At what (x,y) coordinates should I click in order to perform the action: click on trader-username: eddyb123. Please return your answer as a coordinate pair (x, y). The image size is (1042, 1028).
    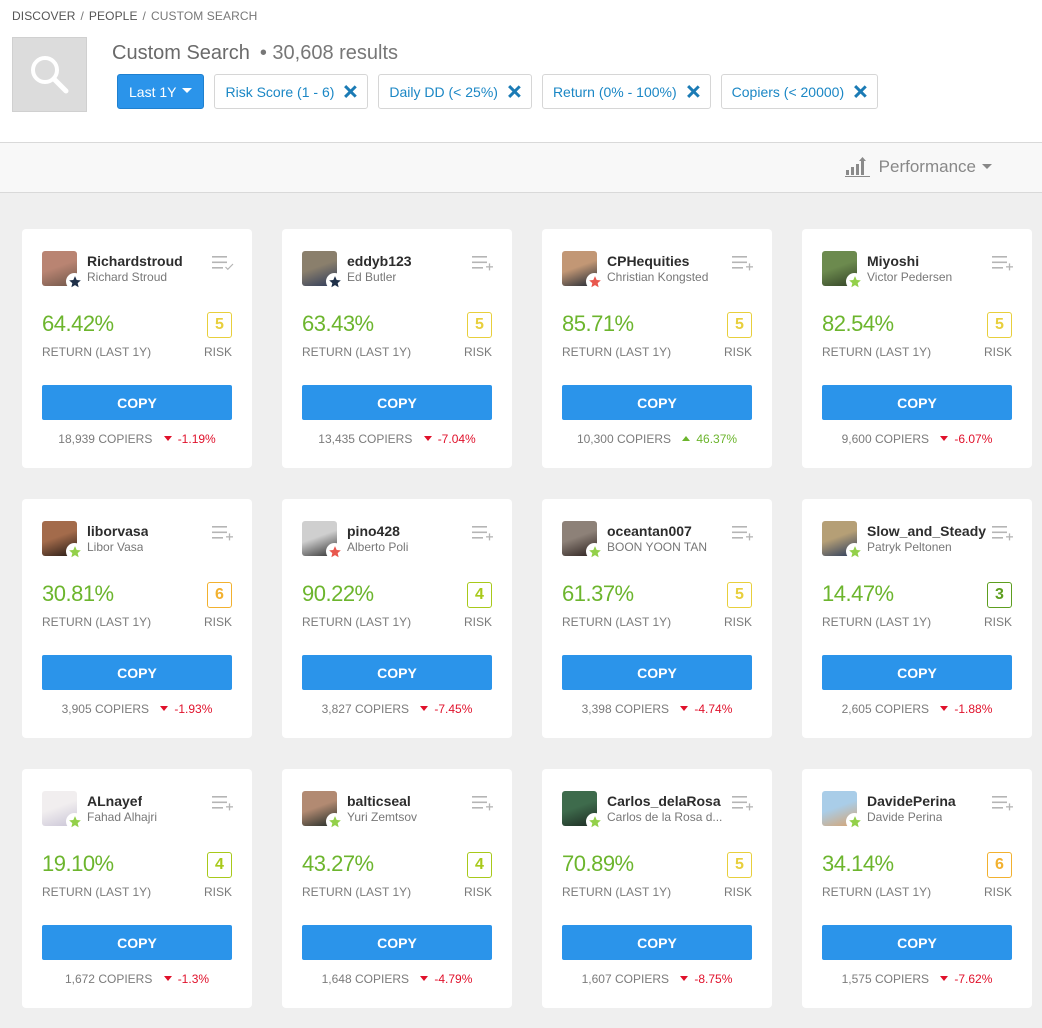
    Looking at the image, I should click on (379, 261).